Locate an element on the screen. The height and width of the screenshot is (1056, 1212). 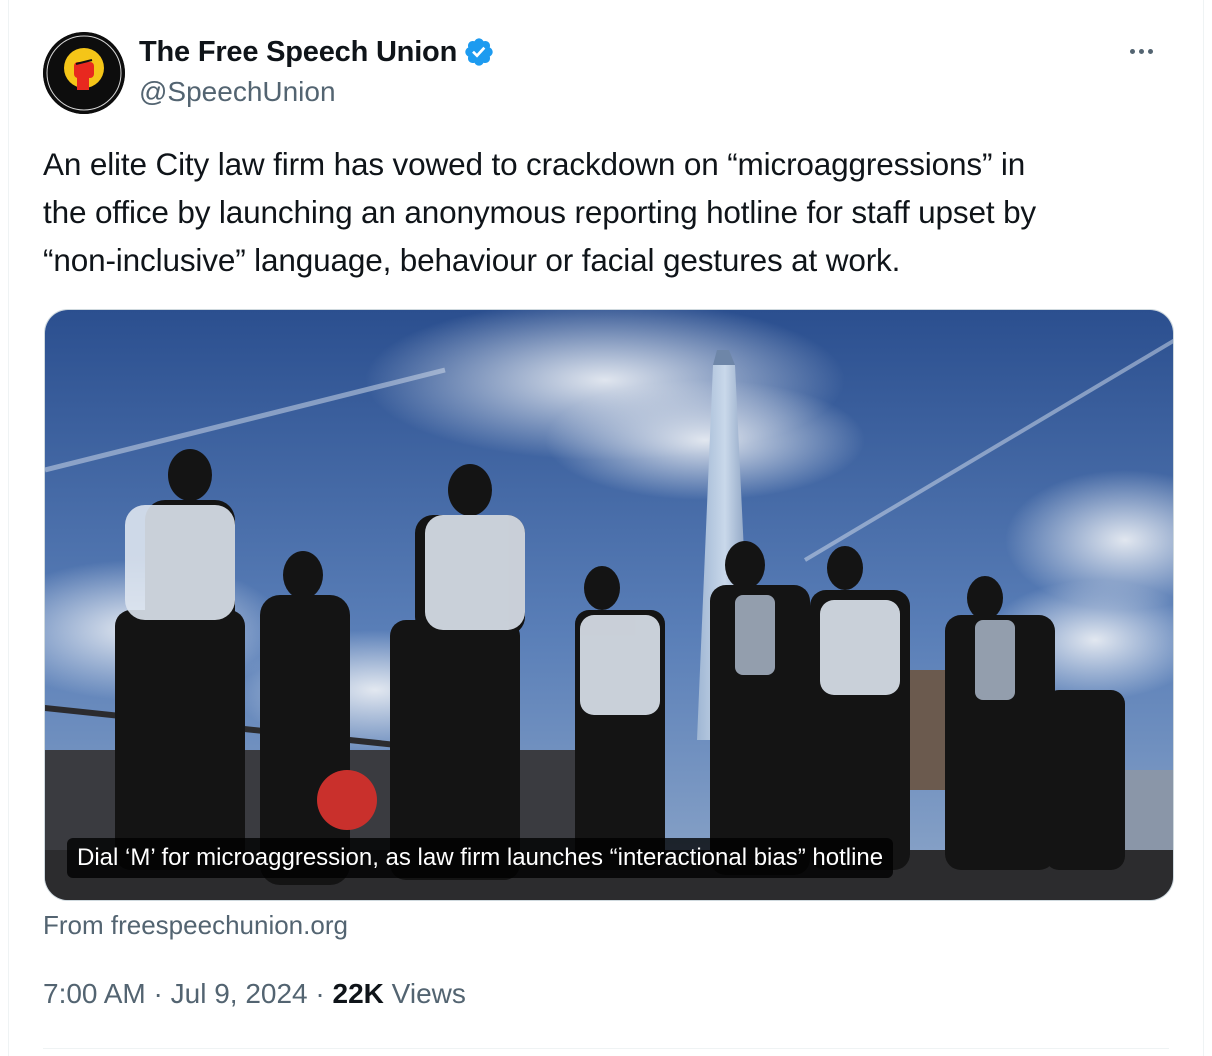
more-options-button is located at coordinates (1141, 51).